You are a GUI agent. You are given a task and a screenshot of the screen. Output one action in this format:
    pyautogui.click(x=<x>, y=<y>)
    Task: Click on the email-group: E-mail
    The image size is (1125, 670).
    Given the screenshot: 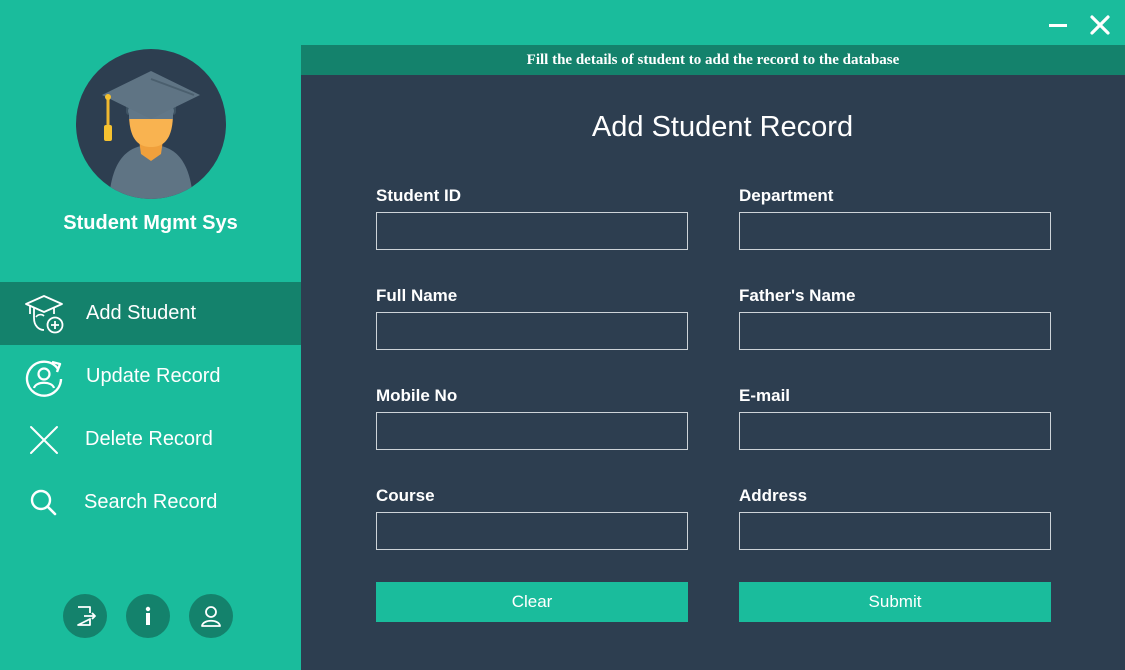 What is the action you would take?
    pyautogui.click(x=895, y=417)
    